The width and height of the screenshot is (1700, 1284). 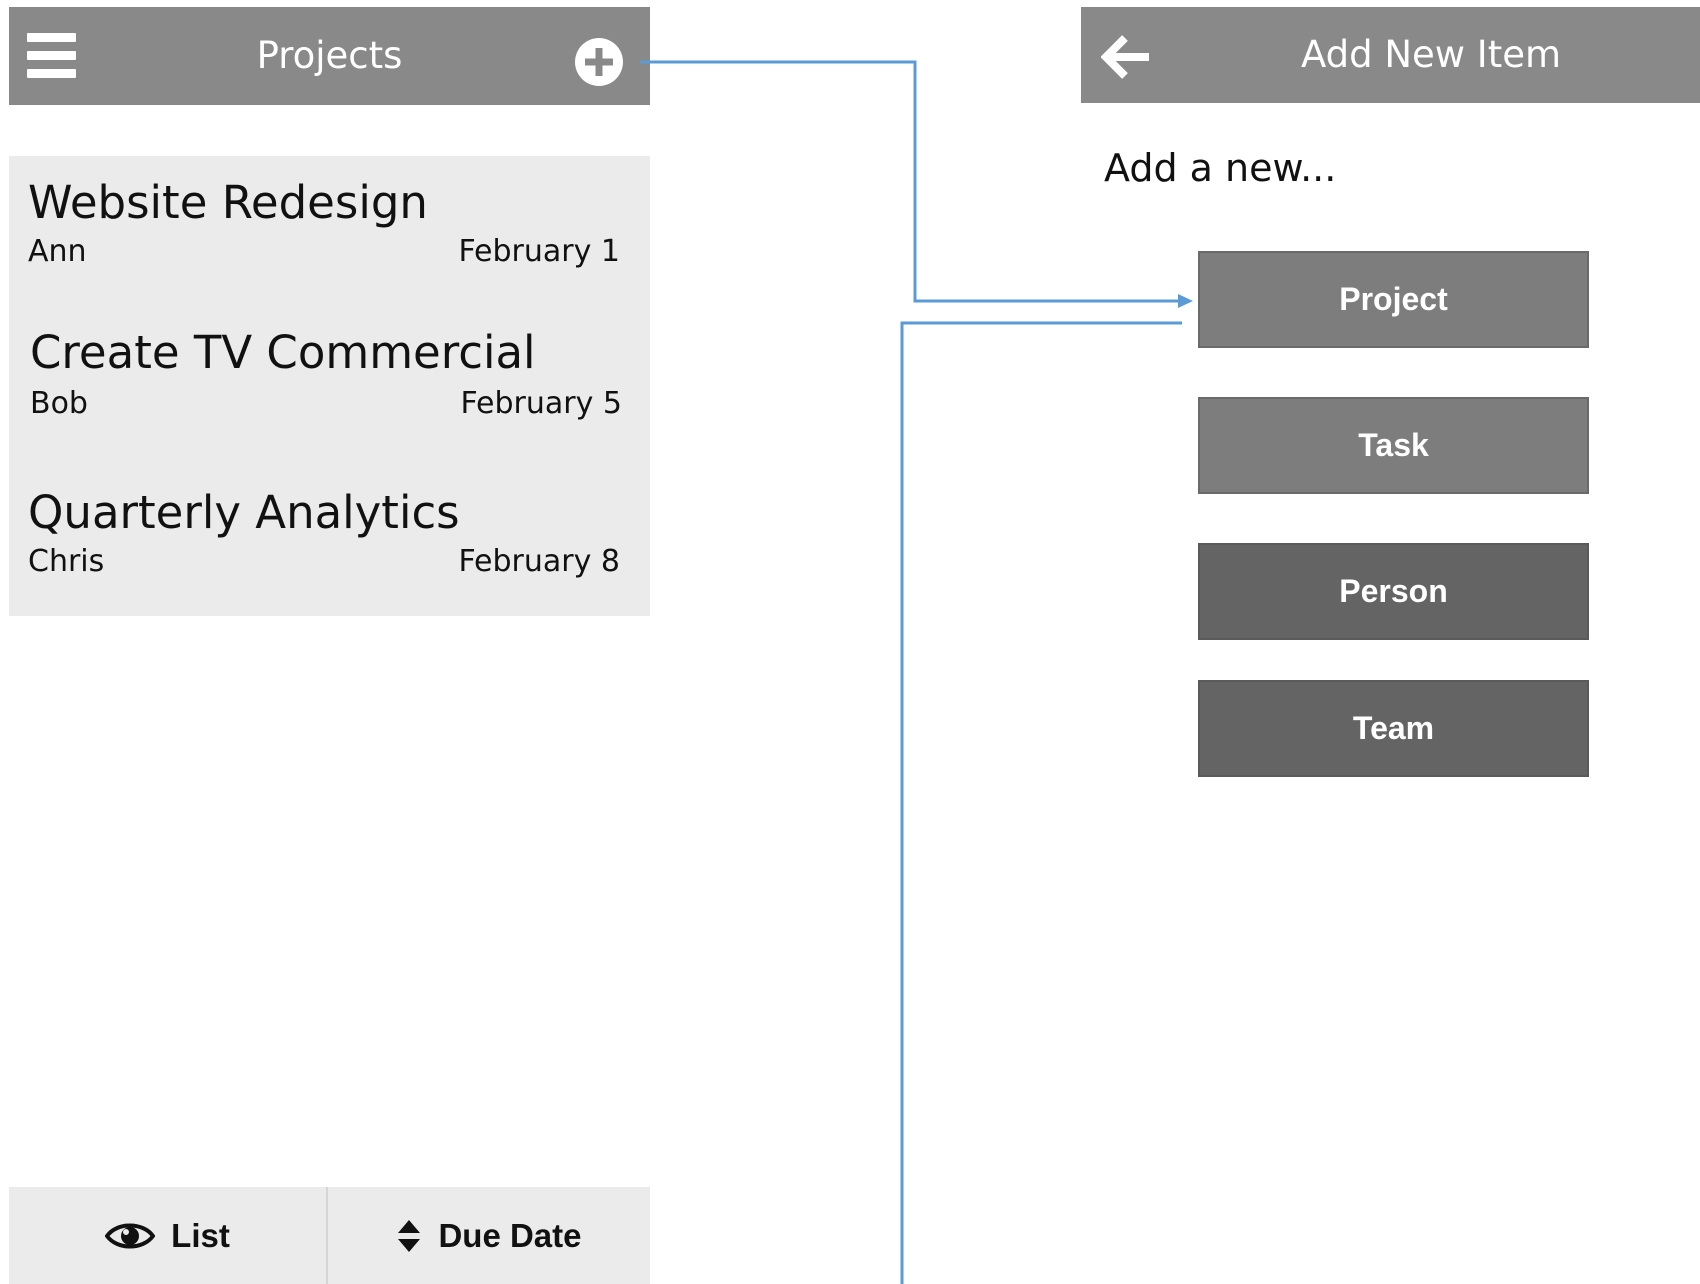 What do you see at coordinates (541, 403) in the screenshot?
I see `project-due-date: February 5` at bounding box center [541, 403].